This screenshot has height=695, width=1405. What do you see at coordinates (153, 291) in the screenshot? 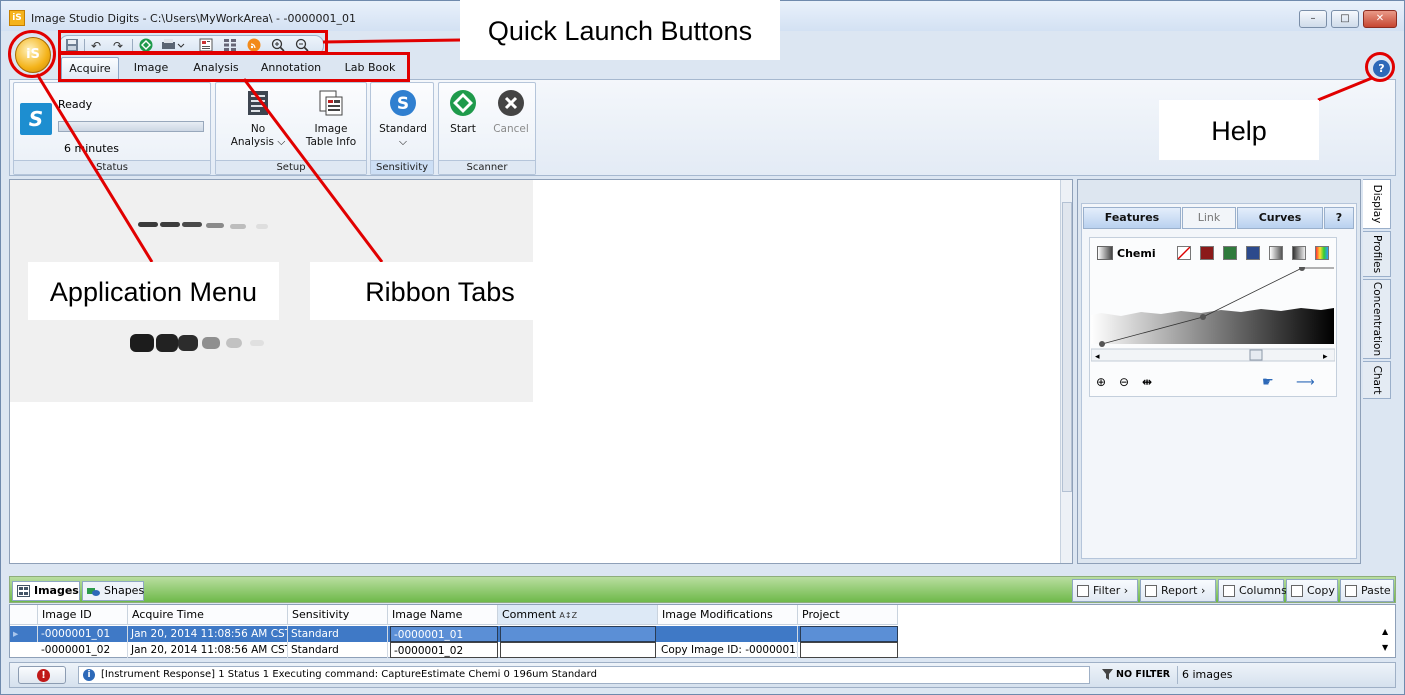
I see `callout-application-menu: Application Menu` at bounding box center [153, 291].